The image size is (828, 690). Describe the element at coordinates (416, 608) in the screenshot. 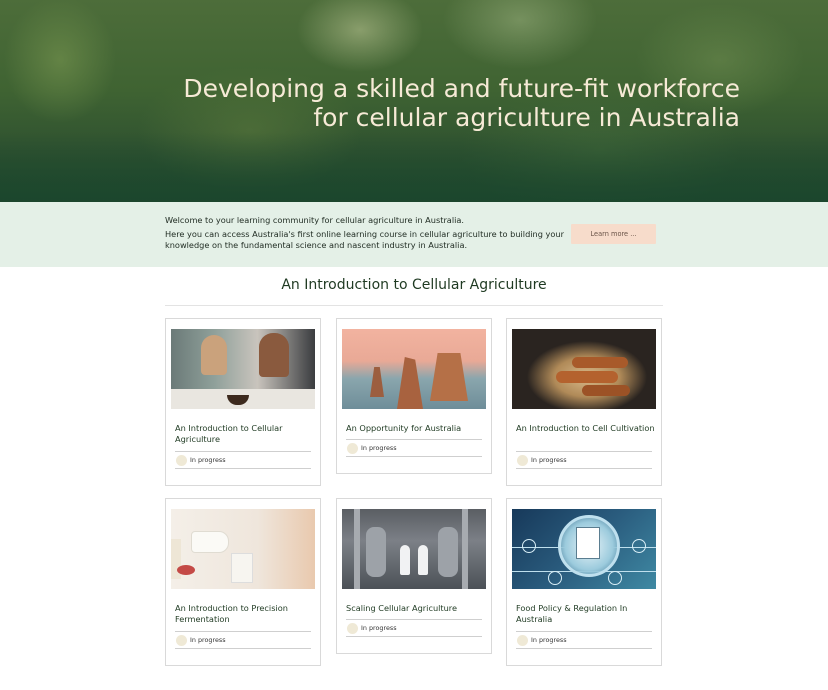

I see `course-title: Scaling Cellular Agriculture` at that location.